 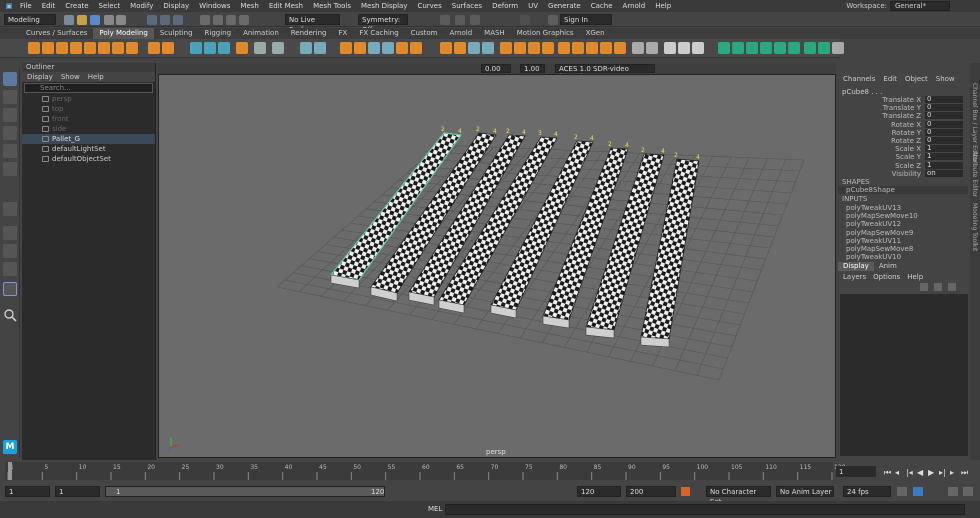 I want to click on connect-icon, so click(x=402, y=48).